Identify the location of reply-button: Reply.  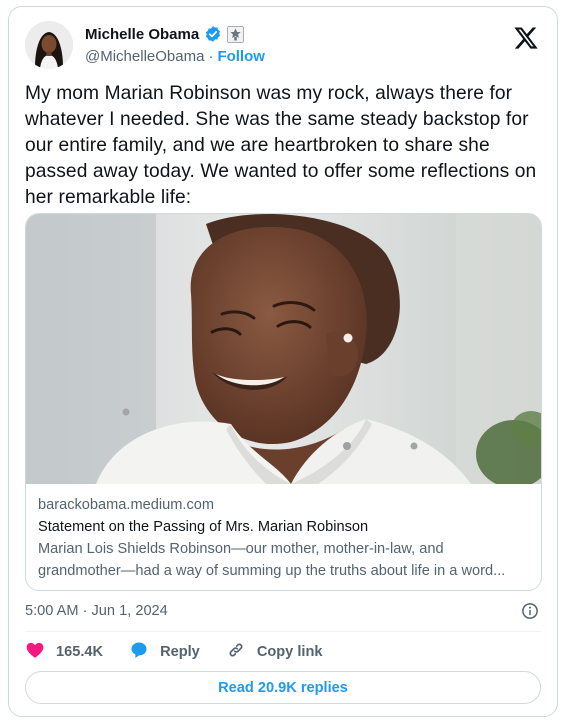
(164, 652).